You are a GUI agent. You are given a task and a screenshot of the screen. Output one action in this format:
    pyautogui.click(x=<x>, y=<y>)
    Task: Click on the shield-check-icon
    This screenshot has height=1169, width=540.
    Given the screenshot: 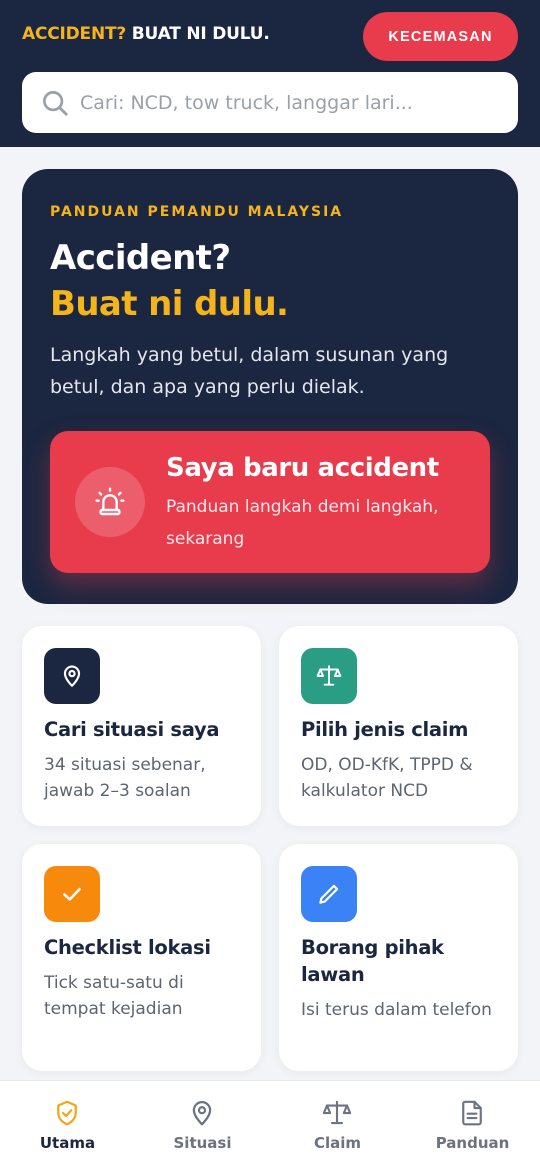 What is the action you would take?
    pyautogui.click(x=67, y=1113)
    